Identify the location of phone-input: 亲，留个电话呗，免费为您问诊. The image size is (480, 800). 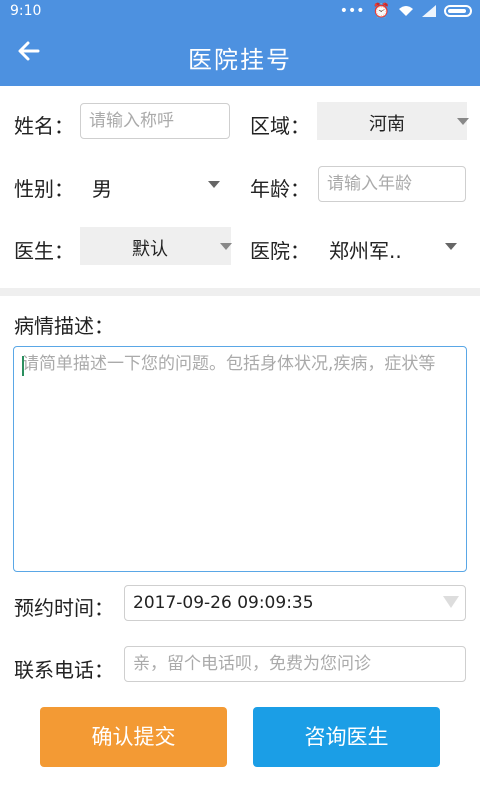
(295, 664).